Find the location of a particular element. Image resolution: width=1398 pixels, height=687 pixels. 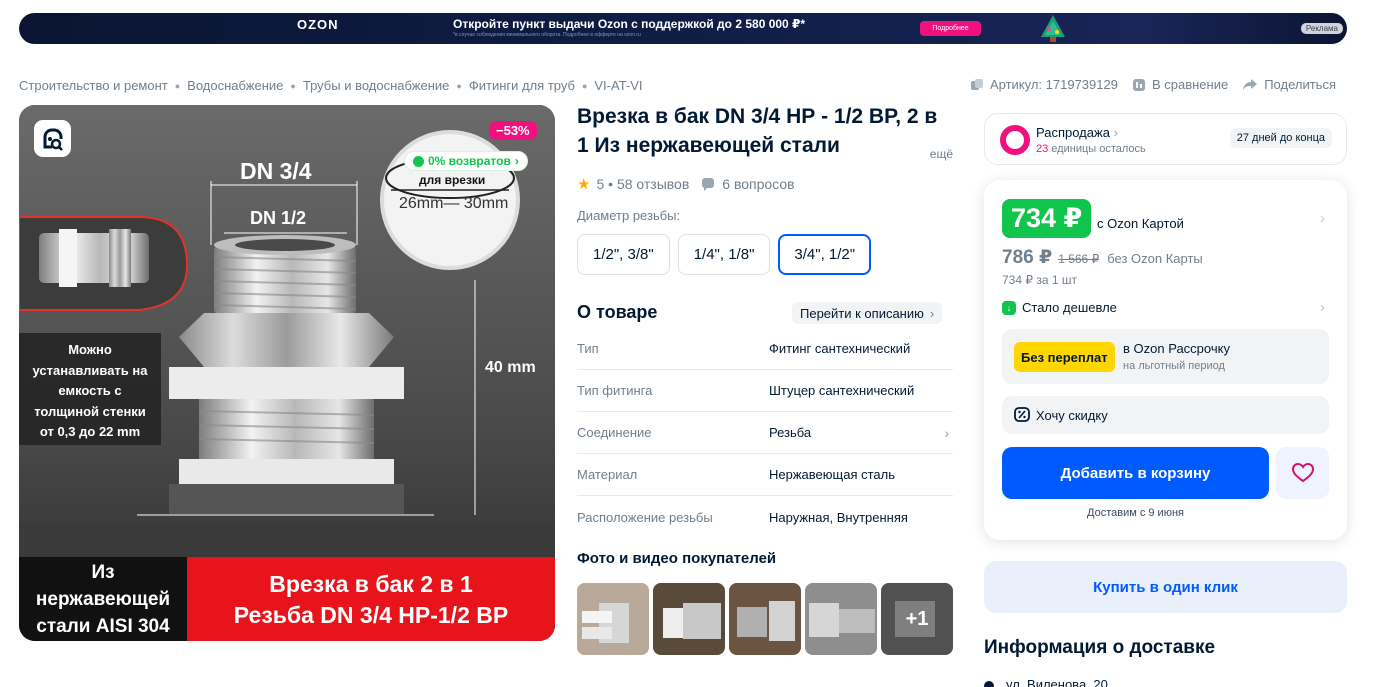

compare-button: В сравнение is located at coordinates (1180, 84).